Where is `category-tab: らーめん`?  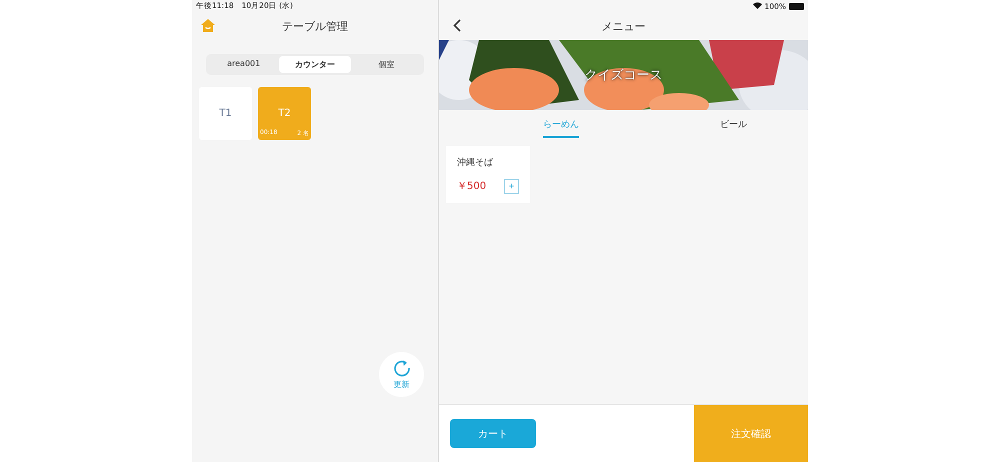 category-tab: らーめん is located at coordinates (561, 124).